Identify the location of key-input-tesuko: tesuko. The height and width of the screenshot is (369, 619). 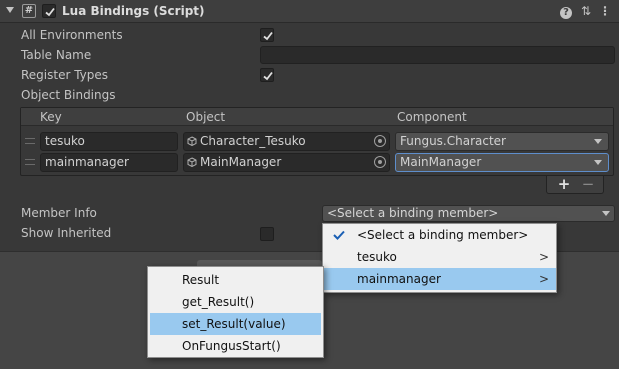
(109, 141).